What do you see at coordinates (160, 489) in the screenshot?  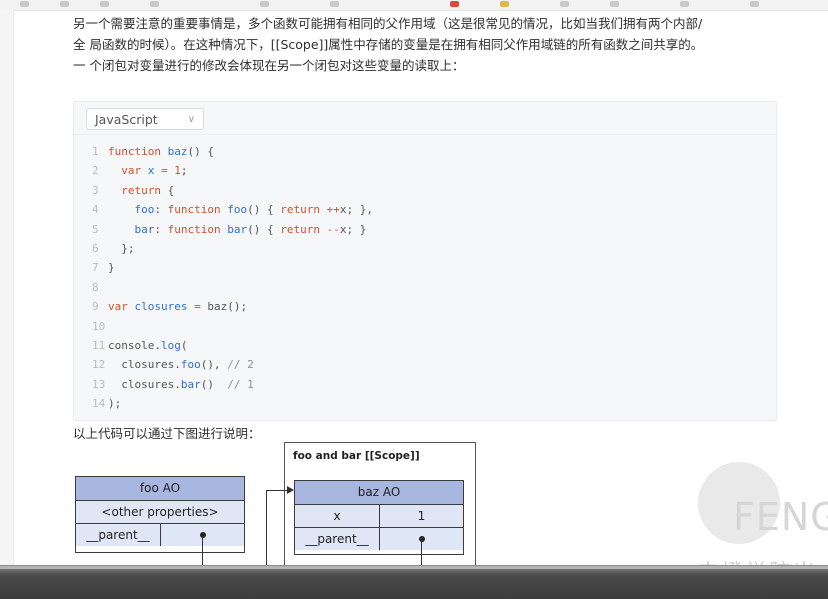 I see `foo-ao-title: foo AO` at bounding box center [160, 489].